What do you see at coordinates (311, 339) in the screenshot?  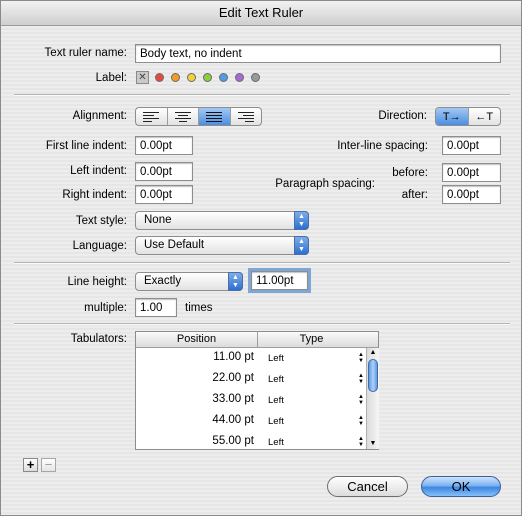 I see `type-column-header: Type` at bounding box center [311, 339].